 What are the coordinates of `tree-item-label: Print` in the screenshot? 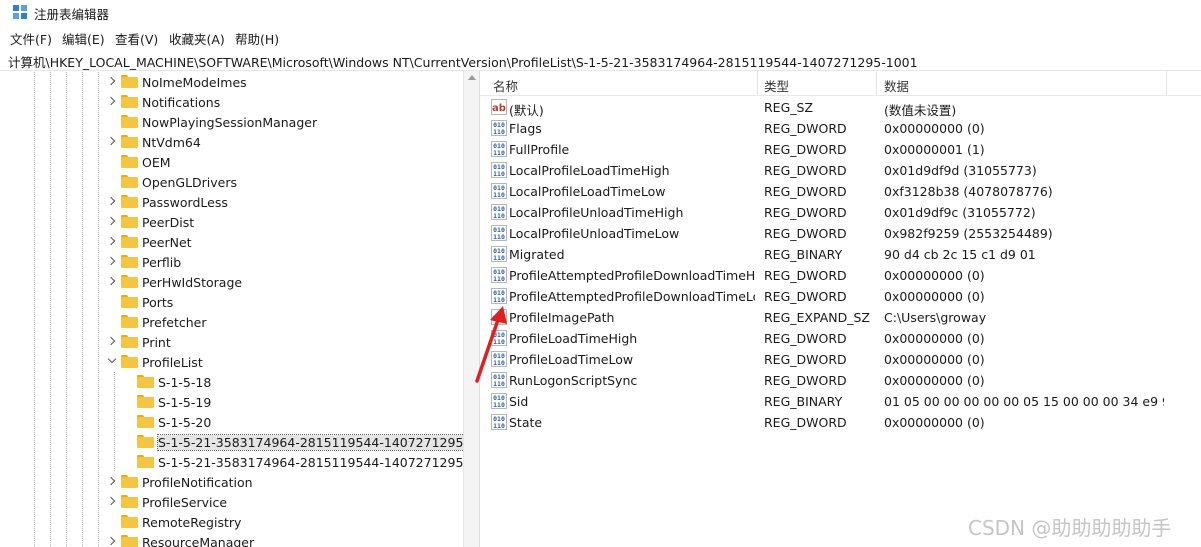 It's located at (156, 342).